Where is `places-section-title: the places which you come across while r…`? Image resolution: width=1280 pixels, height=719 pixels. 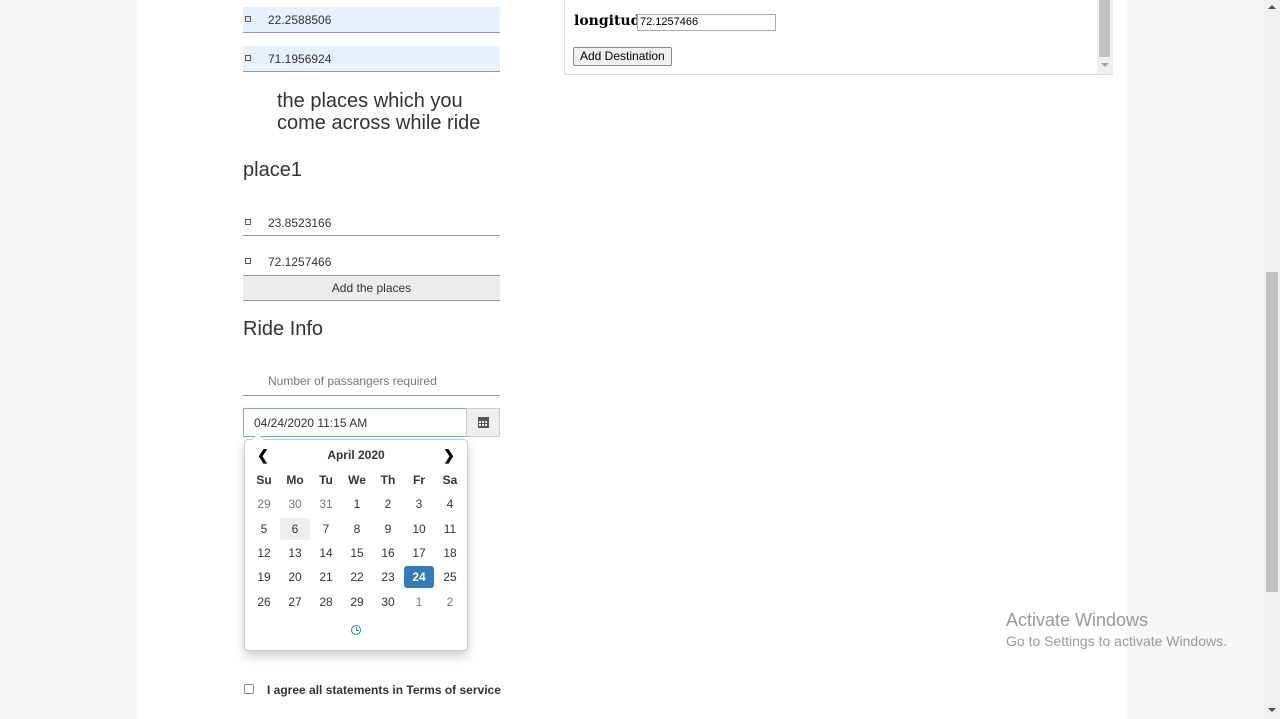
places-section-title: the places which you come across while r… is located at coordinates (379, 112).